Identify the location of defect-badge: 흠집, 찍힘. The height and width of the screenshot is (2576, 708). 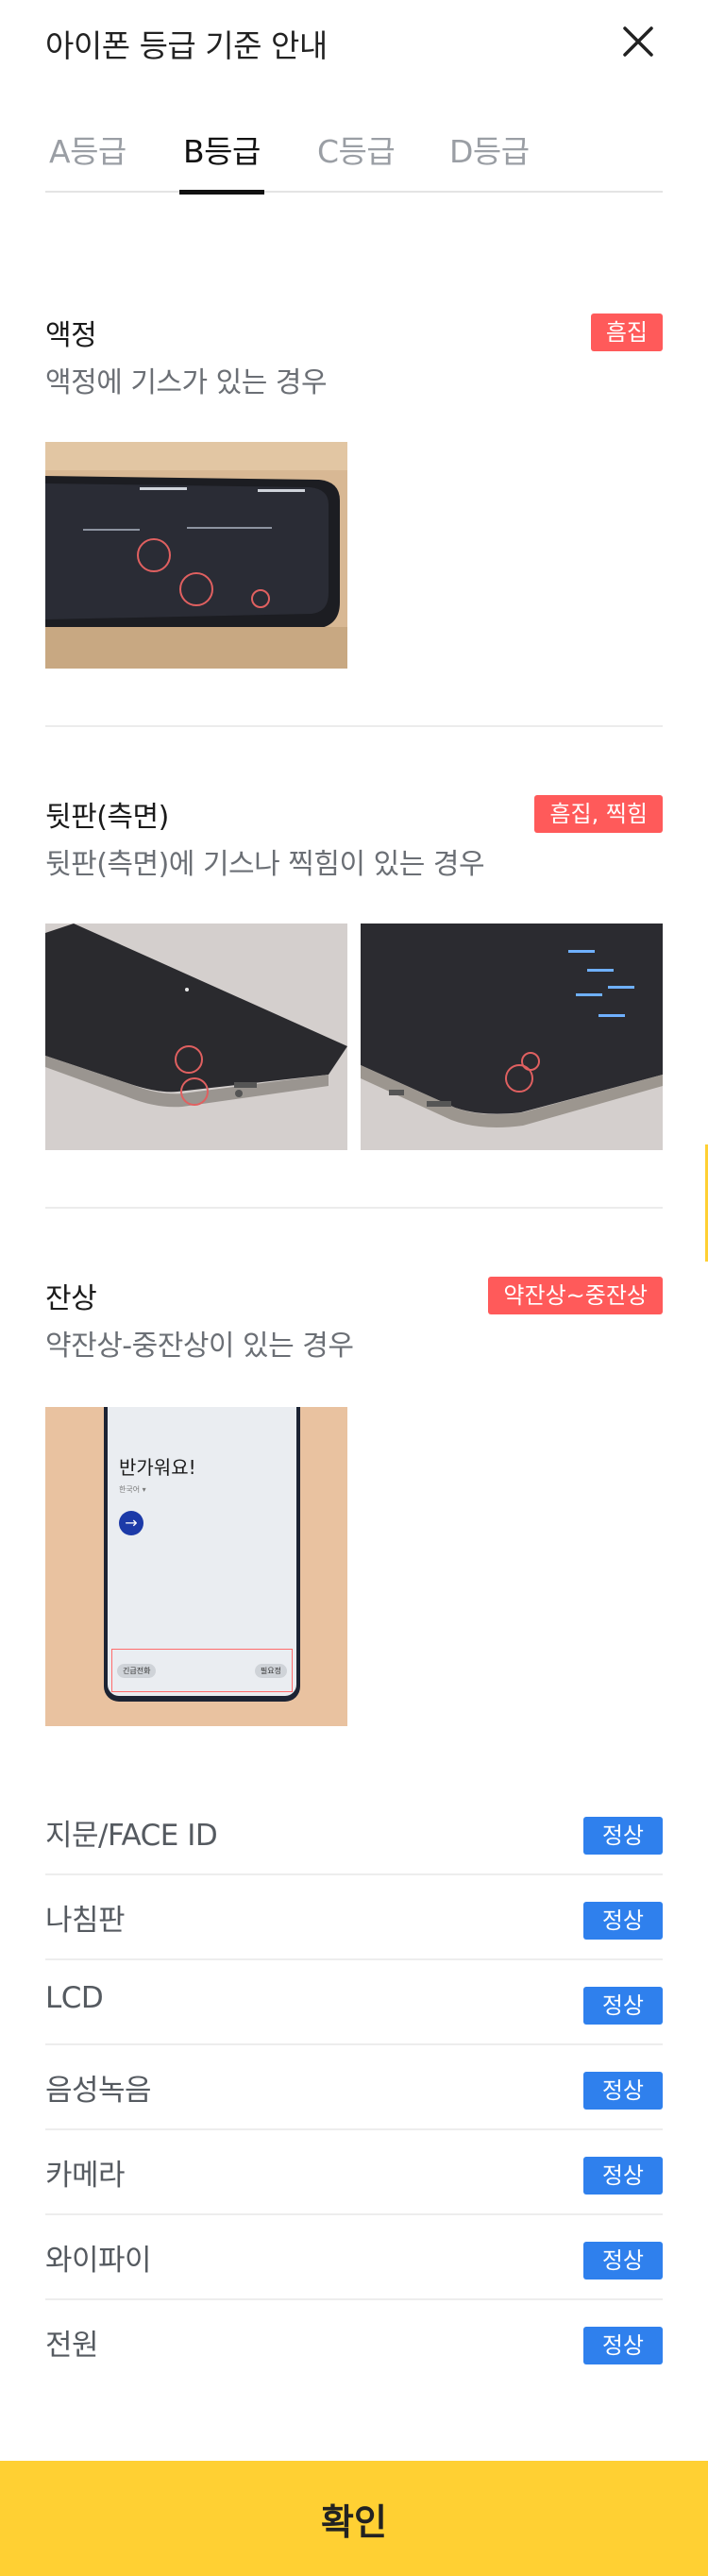
(598, 814).